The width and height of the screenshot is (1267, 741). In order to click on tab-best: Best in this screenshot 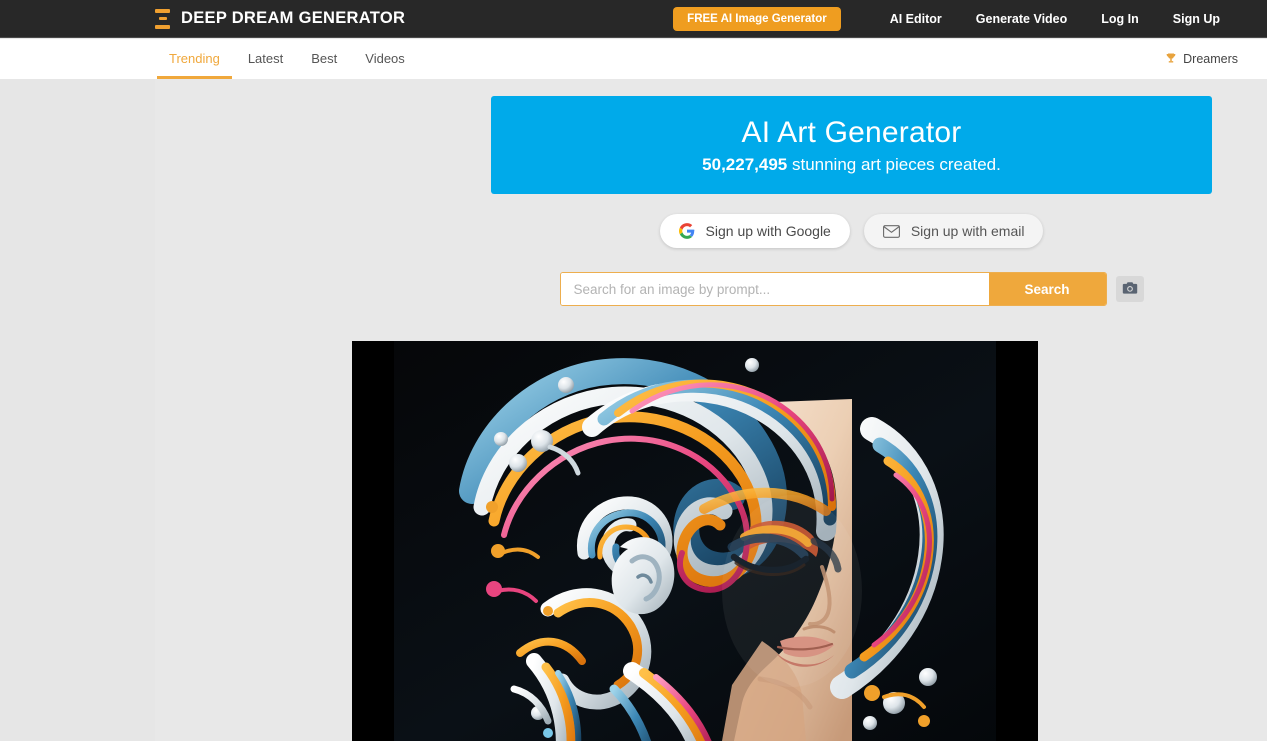, I will do `click(324, 59)`.